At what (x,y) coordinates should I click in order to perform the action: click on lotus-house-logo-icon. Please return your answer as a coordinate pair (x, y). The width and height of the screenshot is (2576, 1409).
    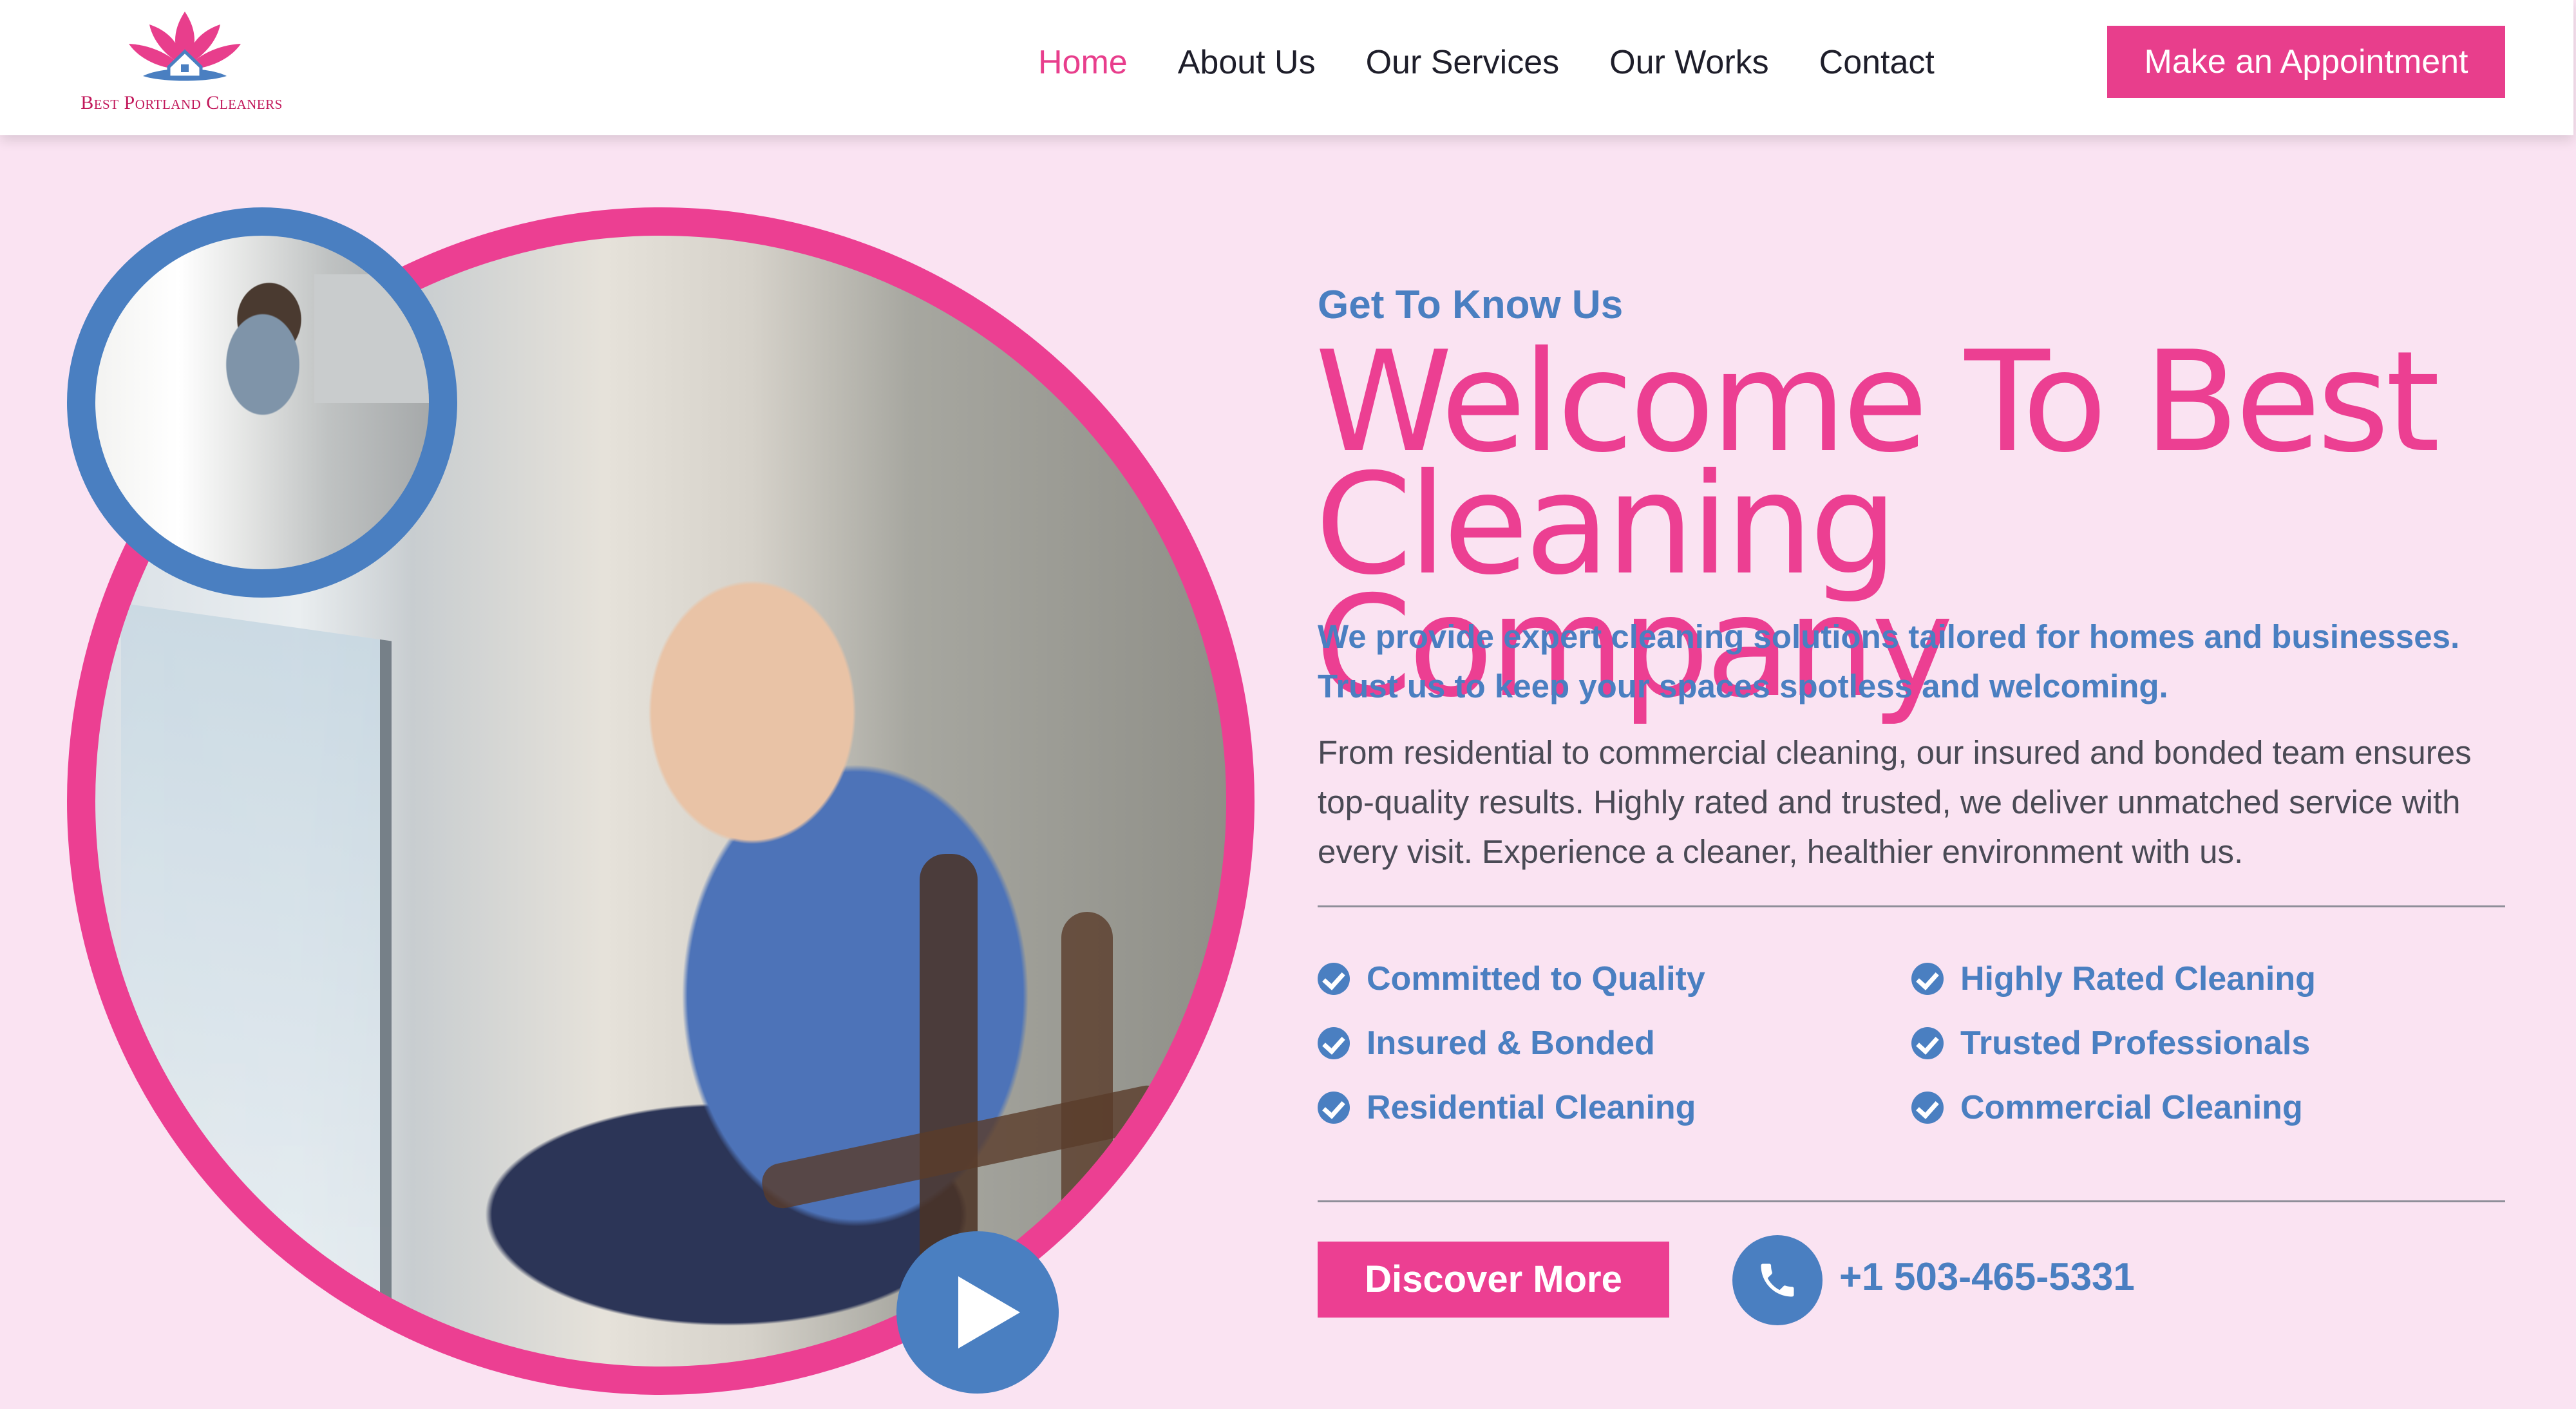
    Looking at the image, I should click on (185, 46).